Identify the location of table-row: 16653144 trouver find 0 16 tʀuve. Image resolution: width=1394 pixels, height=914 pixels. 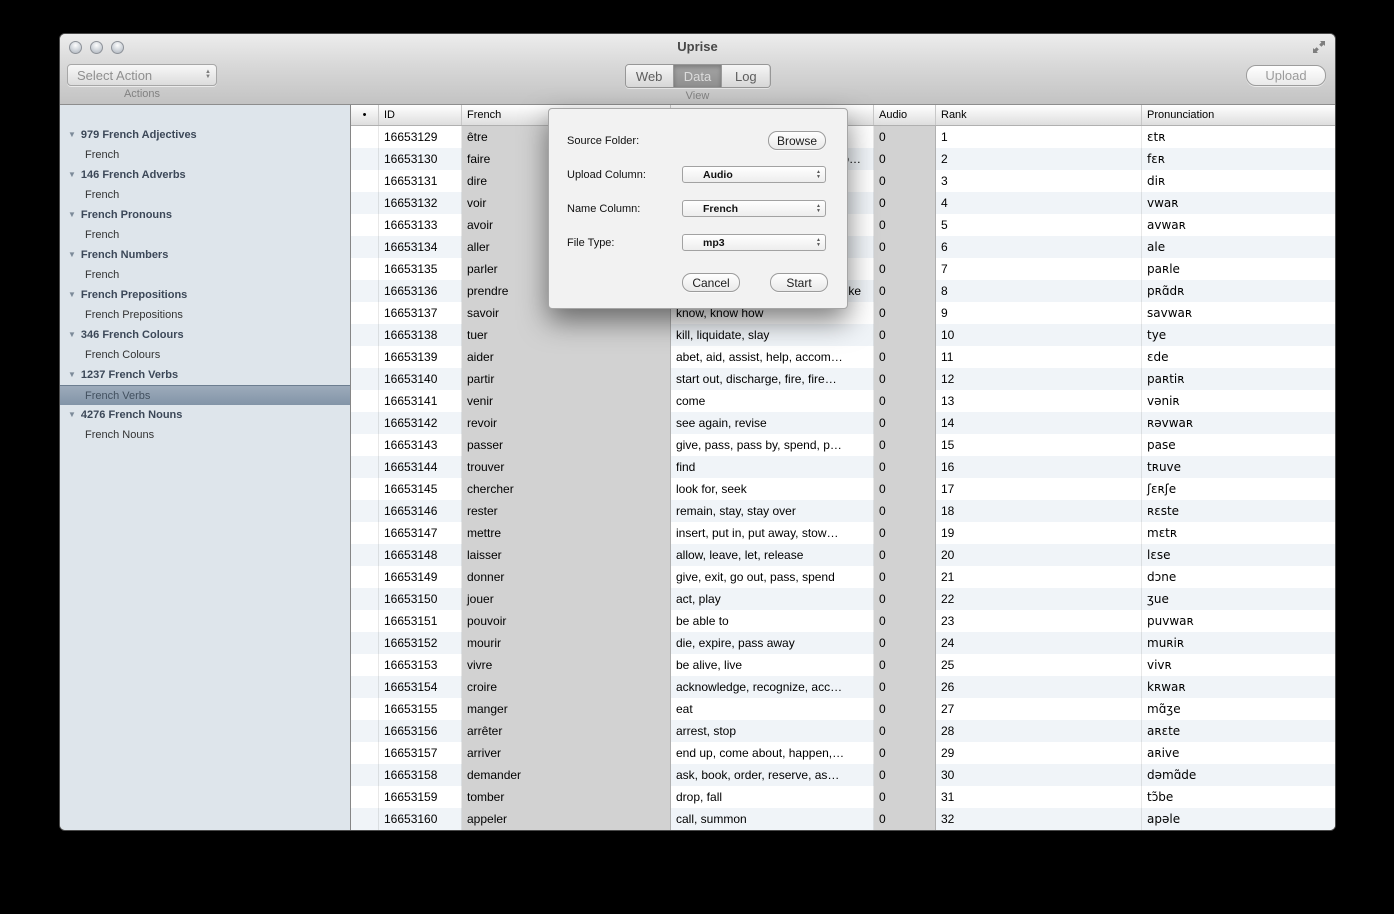
(843, 467).